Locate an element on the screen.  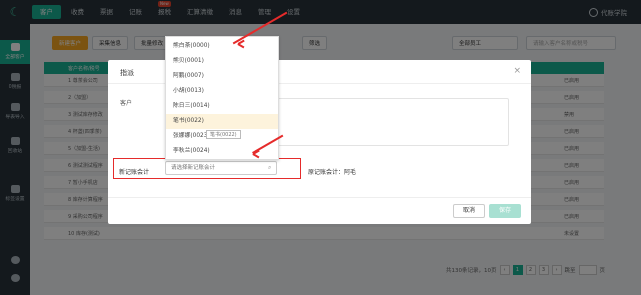
dropdown-option: 熊白茶(0000) is located at coordinates (222, 46).